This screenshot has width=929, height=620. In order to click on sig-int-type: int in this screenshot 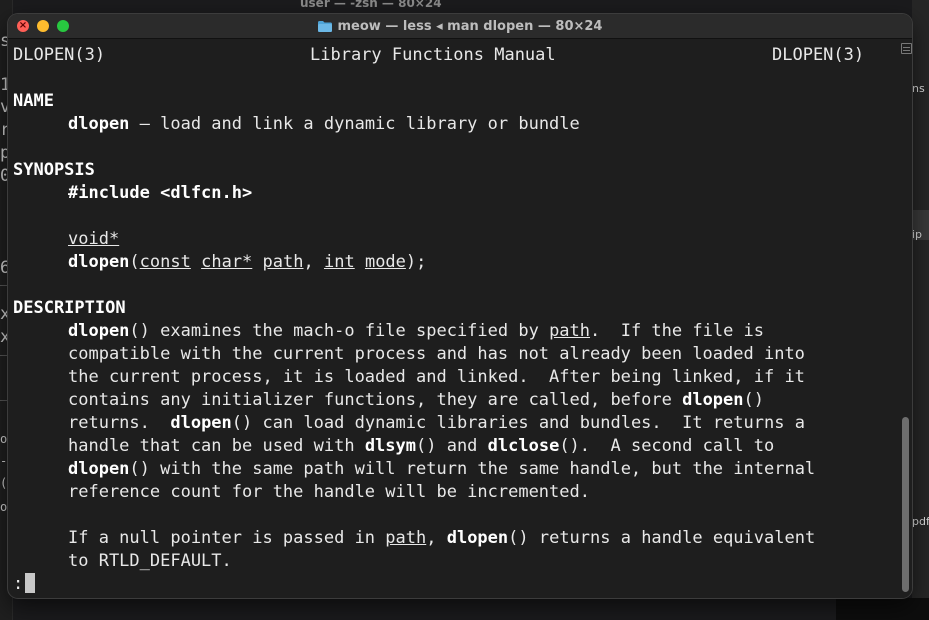, I will do `click(339, 262)`.